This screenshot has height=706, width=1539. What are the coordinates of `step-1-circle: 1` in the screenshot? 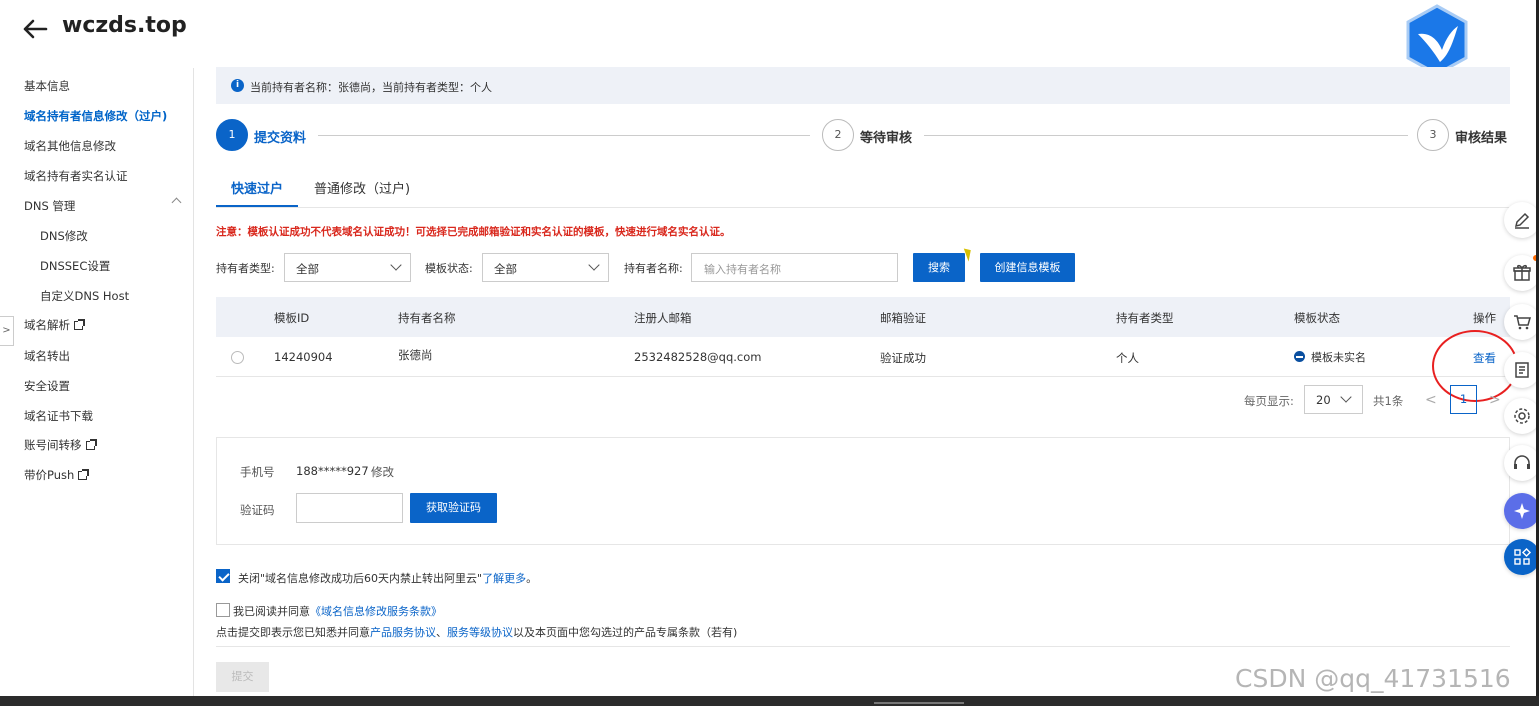 It's located at (232, 135).